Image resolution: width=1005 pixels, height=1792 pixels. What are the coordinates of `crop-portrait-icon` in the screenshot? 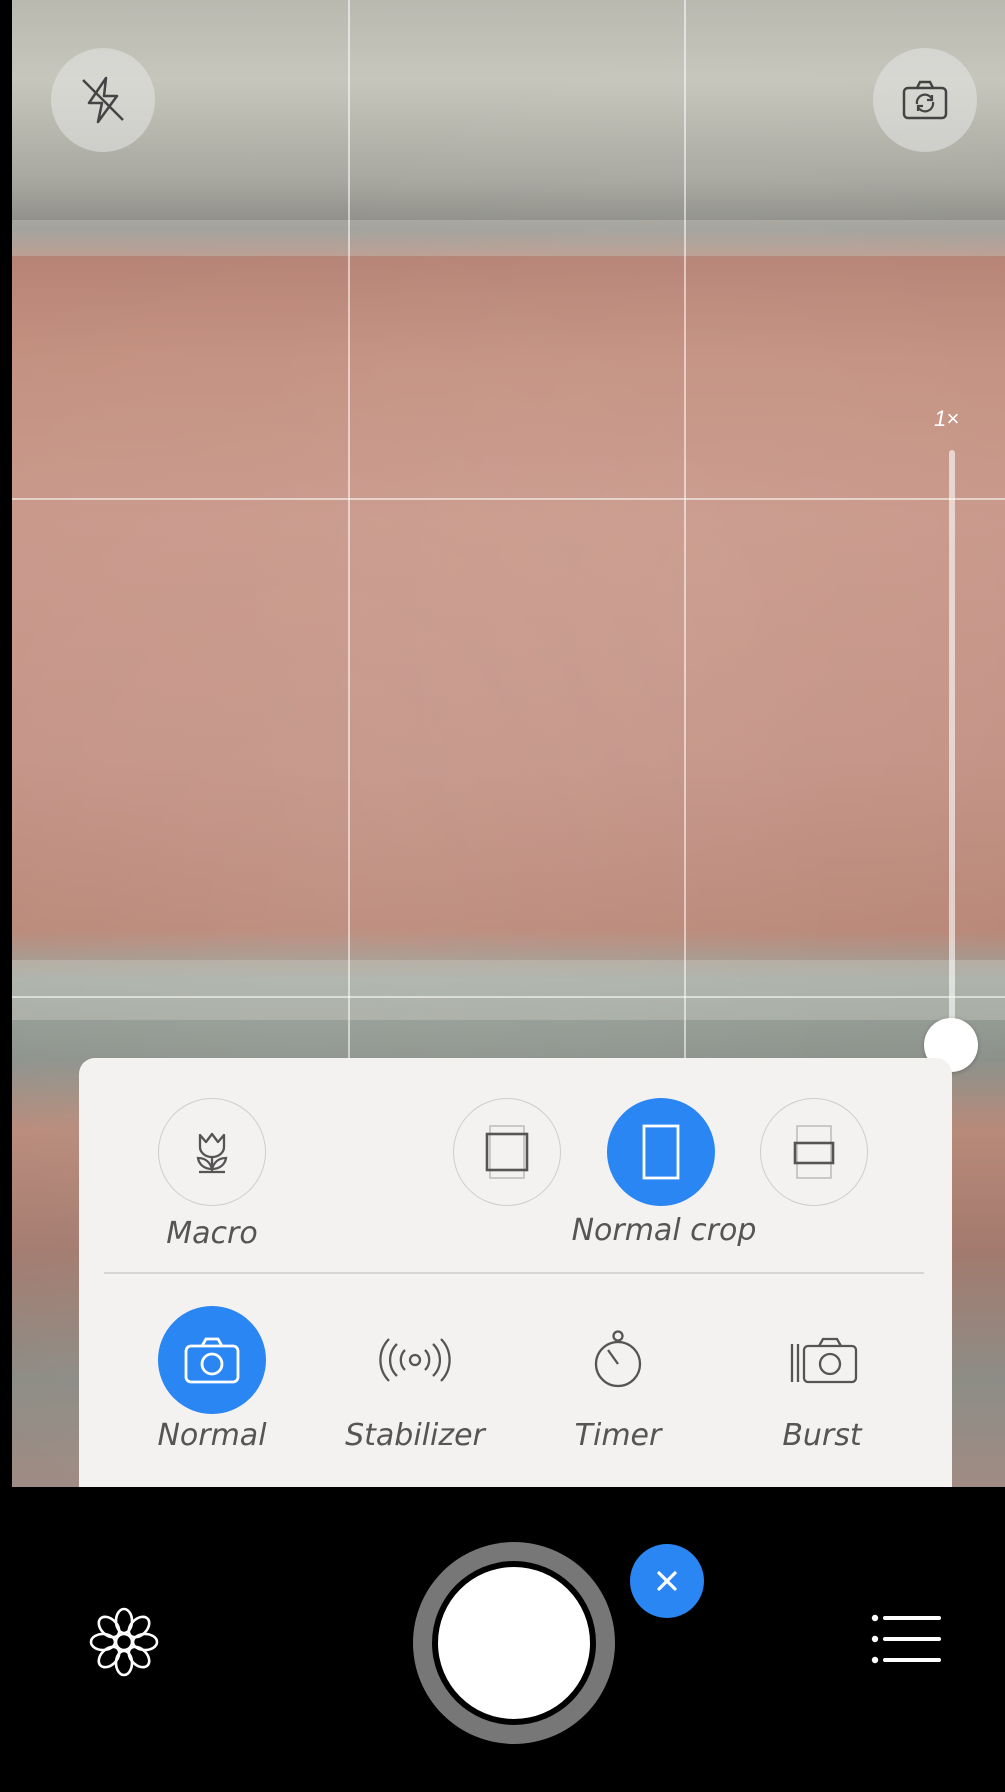 It's located at (661, 1152).